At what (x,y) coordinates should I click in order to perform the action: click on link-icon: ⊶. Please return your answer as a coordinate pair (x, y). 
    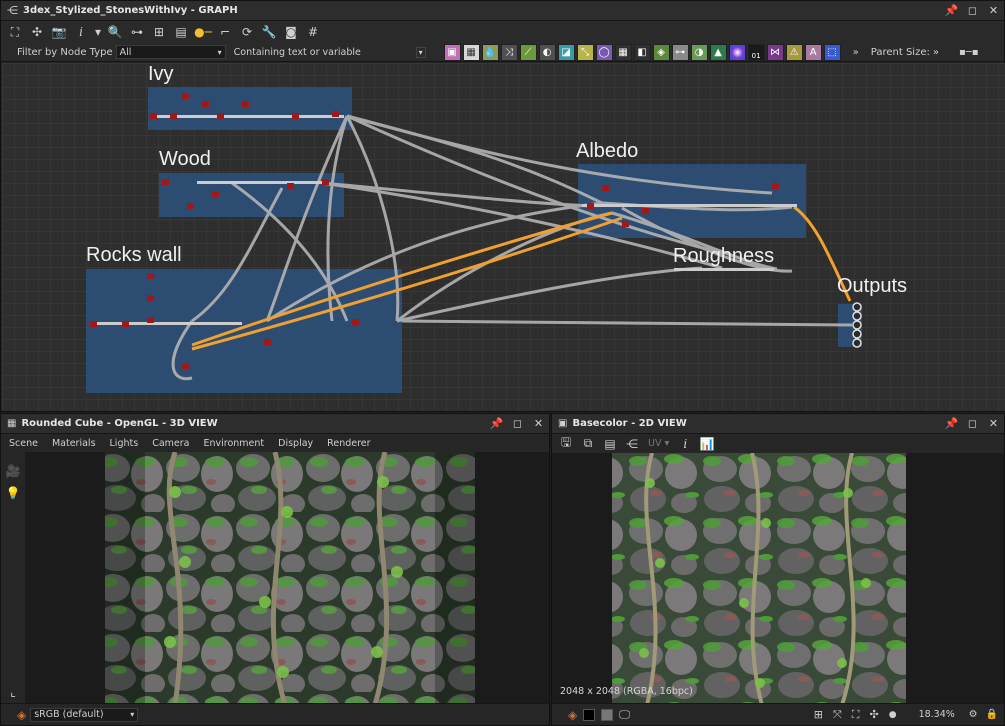
    Looking at the image, I should click on (137, 32).